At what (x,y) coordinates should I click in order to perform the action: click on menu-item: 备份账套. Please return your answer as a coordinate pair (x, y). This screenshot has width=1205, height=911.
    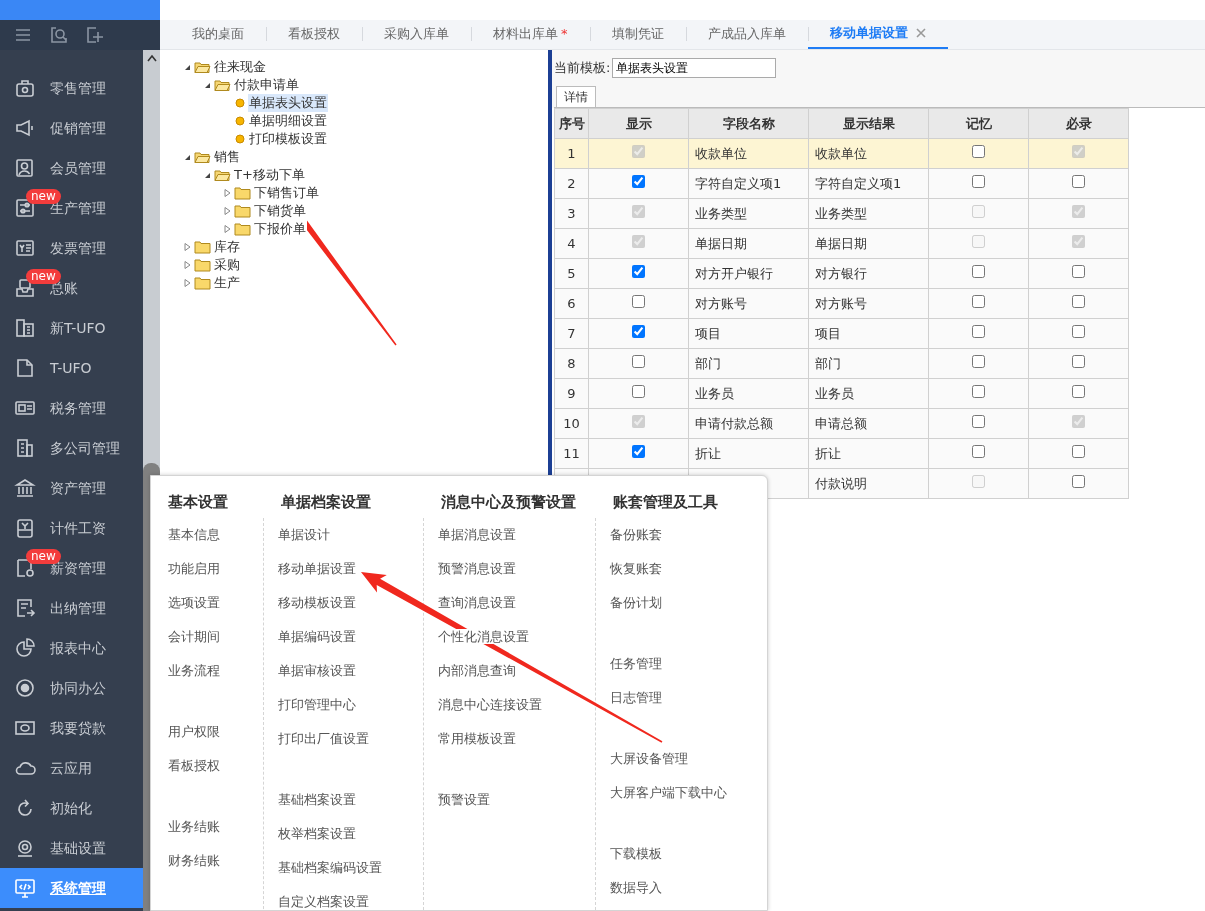
    Looking at the image, I should click on (636, 534).